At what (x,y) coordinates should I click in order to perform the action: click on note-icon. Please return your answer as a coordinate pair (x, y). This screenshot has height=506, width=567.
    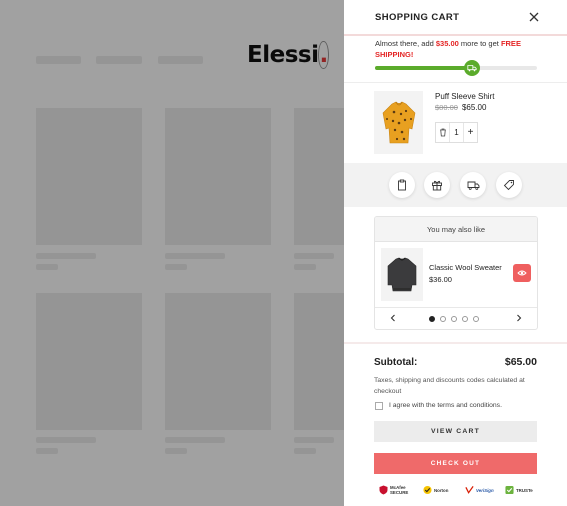
    Looking at the image, I should click on (402, 185).